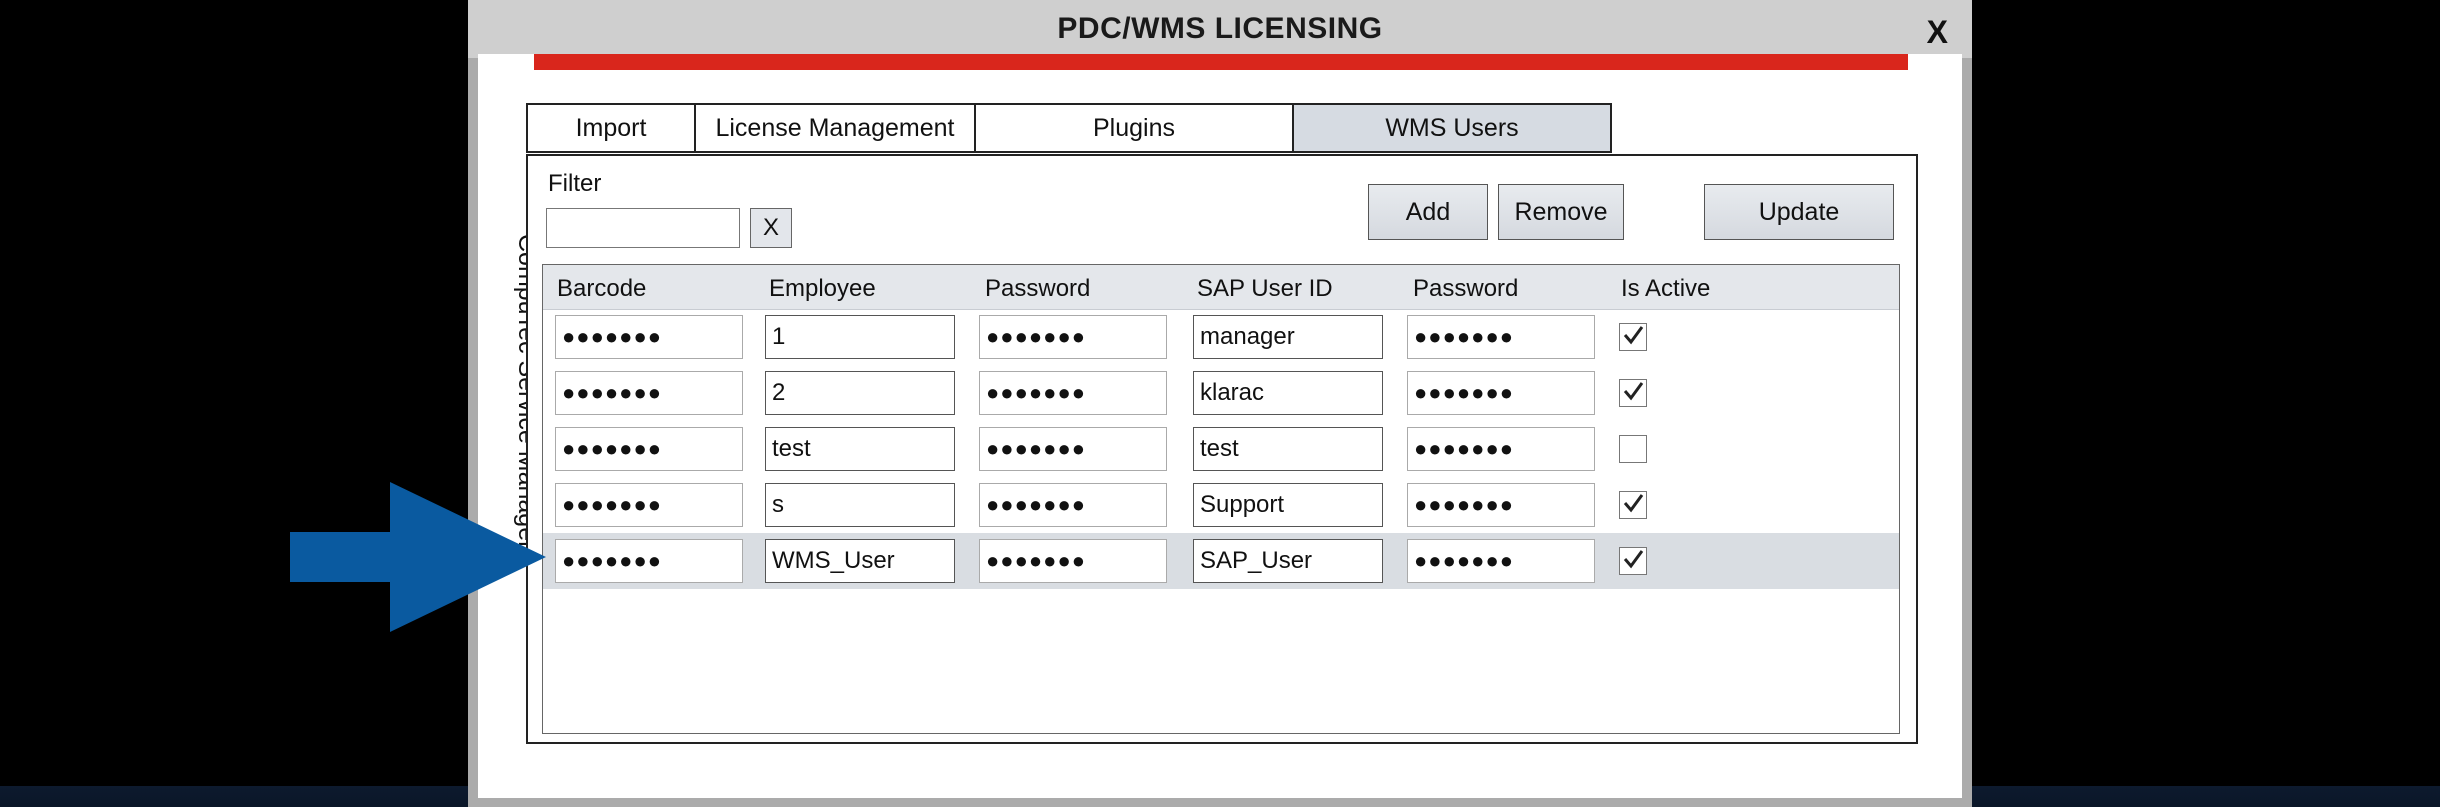  Describe the element at coordinates (1221, 62) in the screenshot. I see `accent-bar` at that location.